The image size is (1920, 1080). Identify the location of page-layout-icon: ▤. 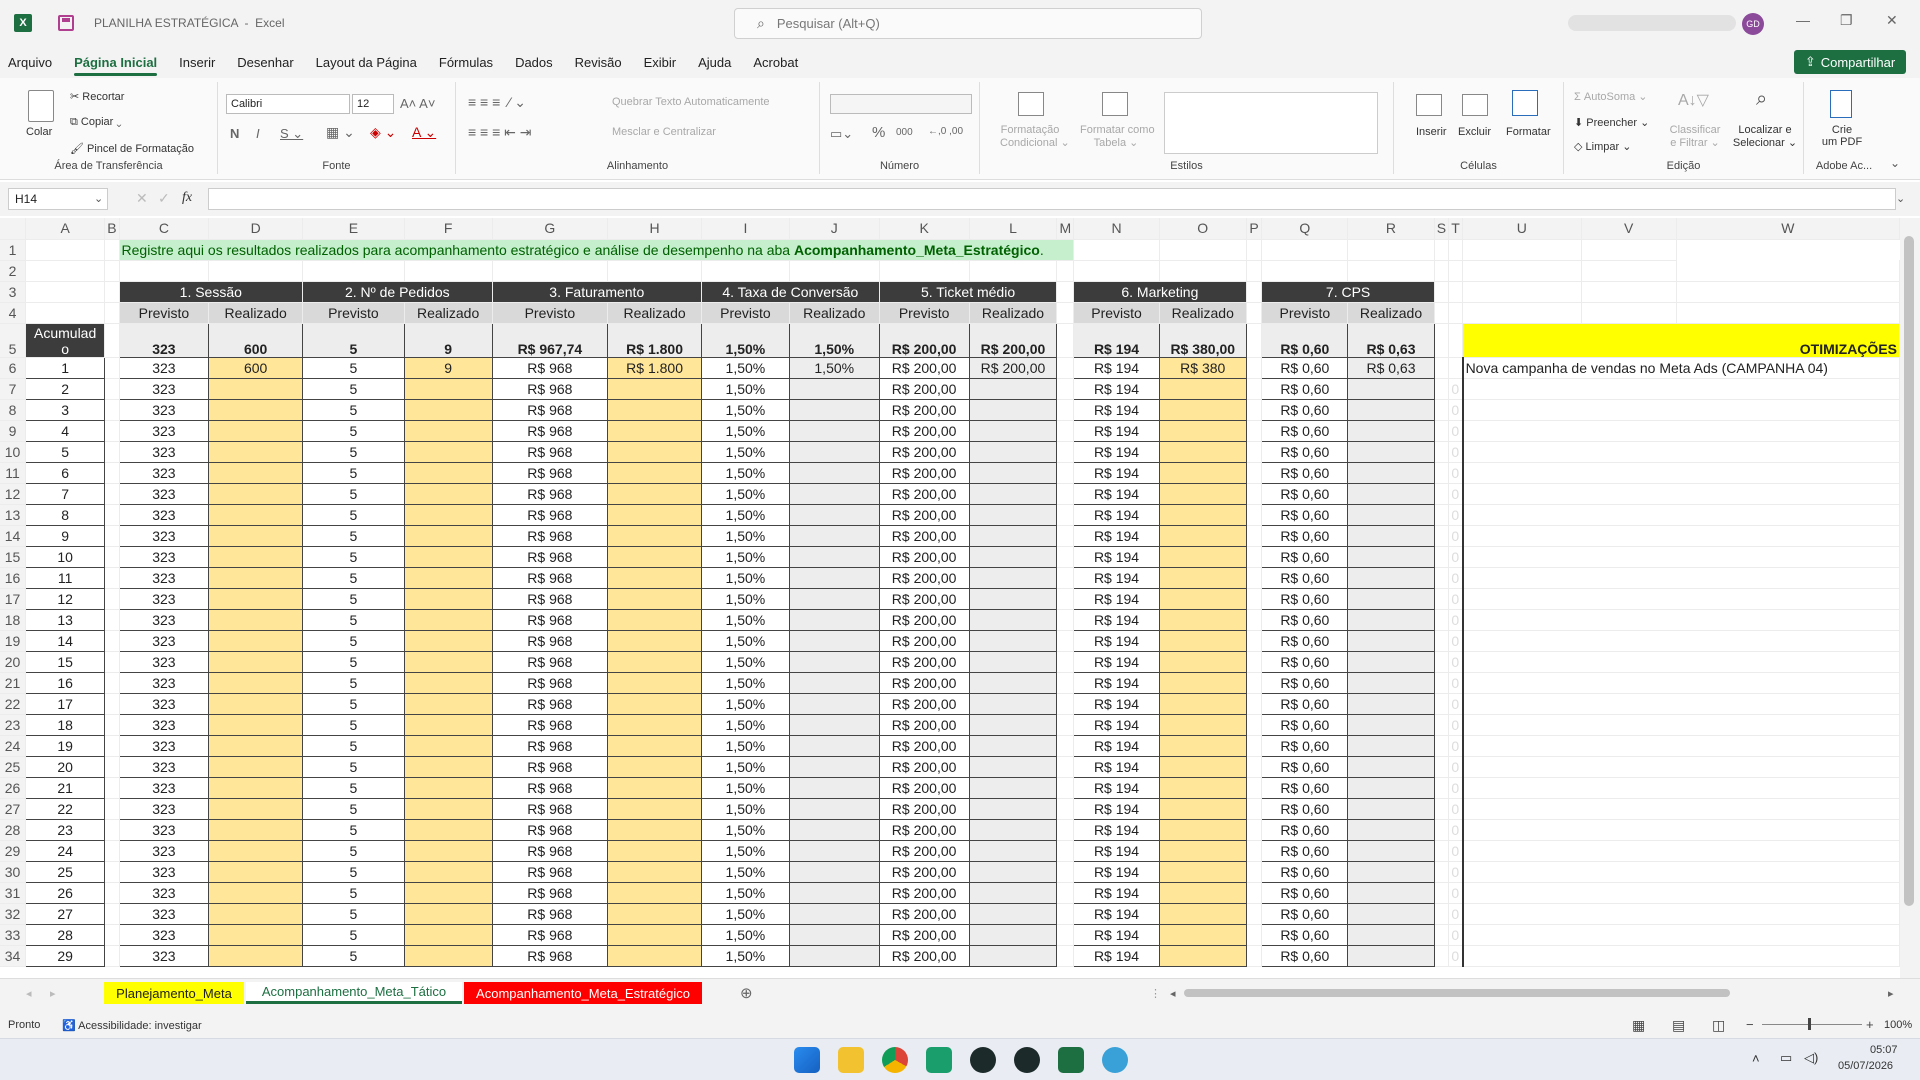
(1678, 1025).